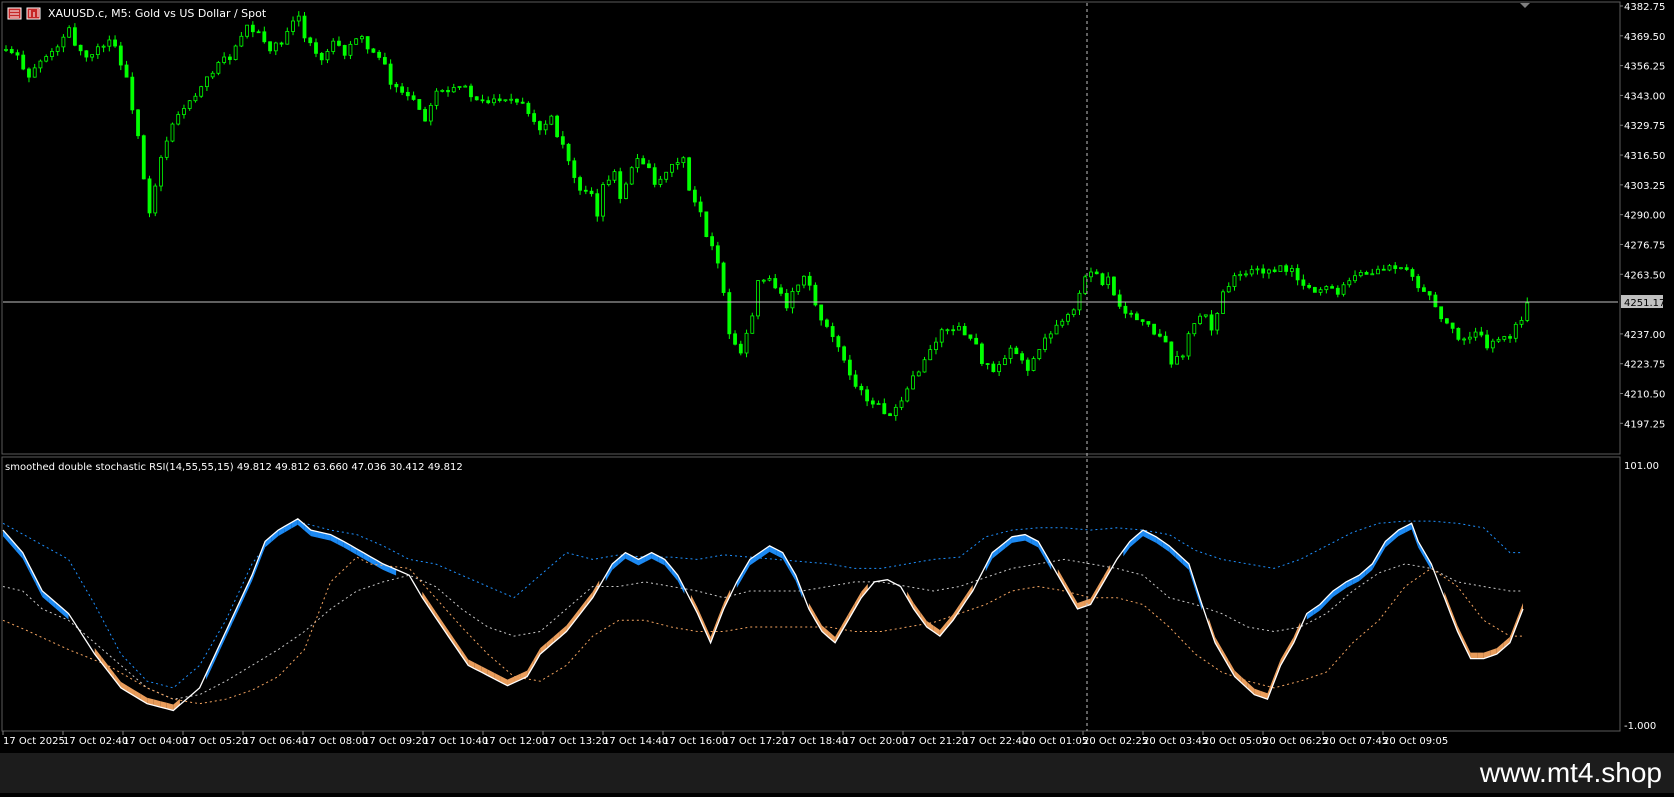 The height and width of the screenshot is (797, 1674). Describe the element at coordinates (575, 741) in the screenshot. I see `time-tick-label: 17 Oct 13:20` at that location.